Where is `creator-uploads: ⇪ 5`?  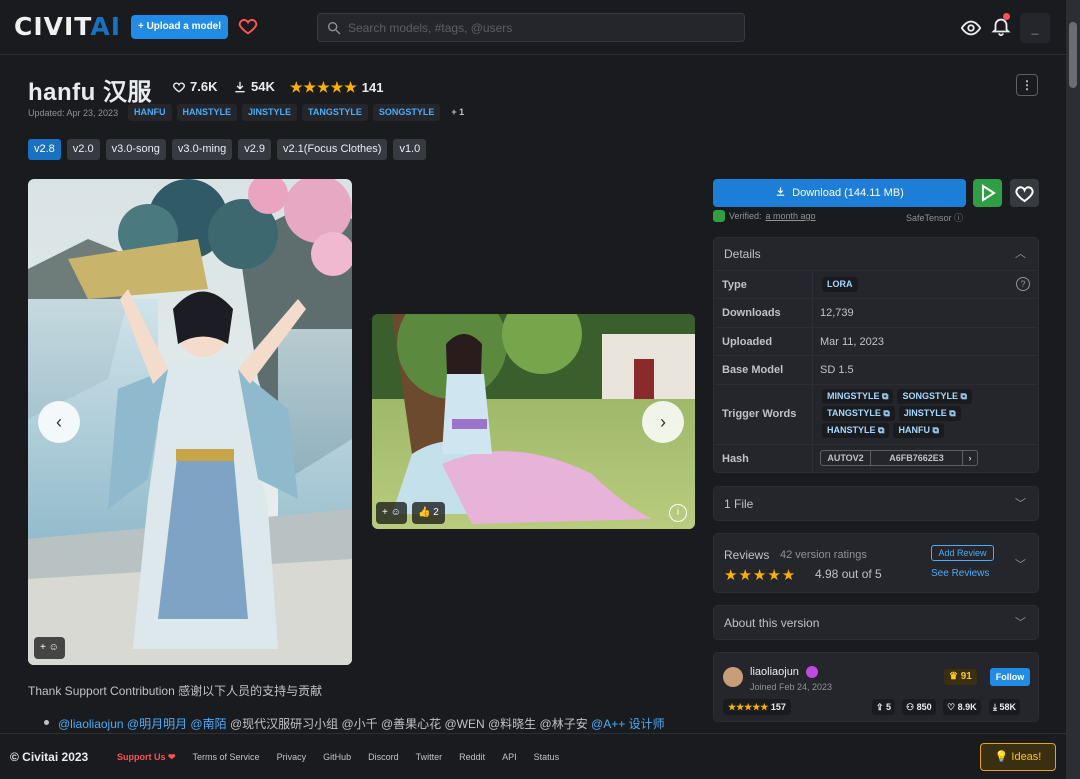
creator-uploads: ⇪ 5 is located at coordinates (884, 707).